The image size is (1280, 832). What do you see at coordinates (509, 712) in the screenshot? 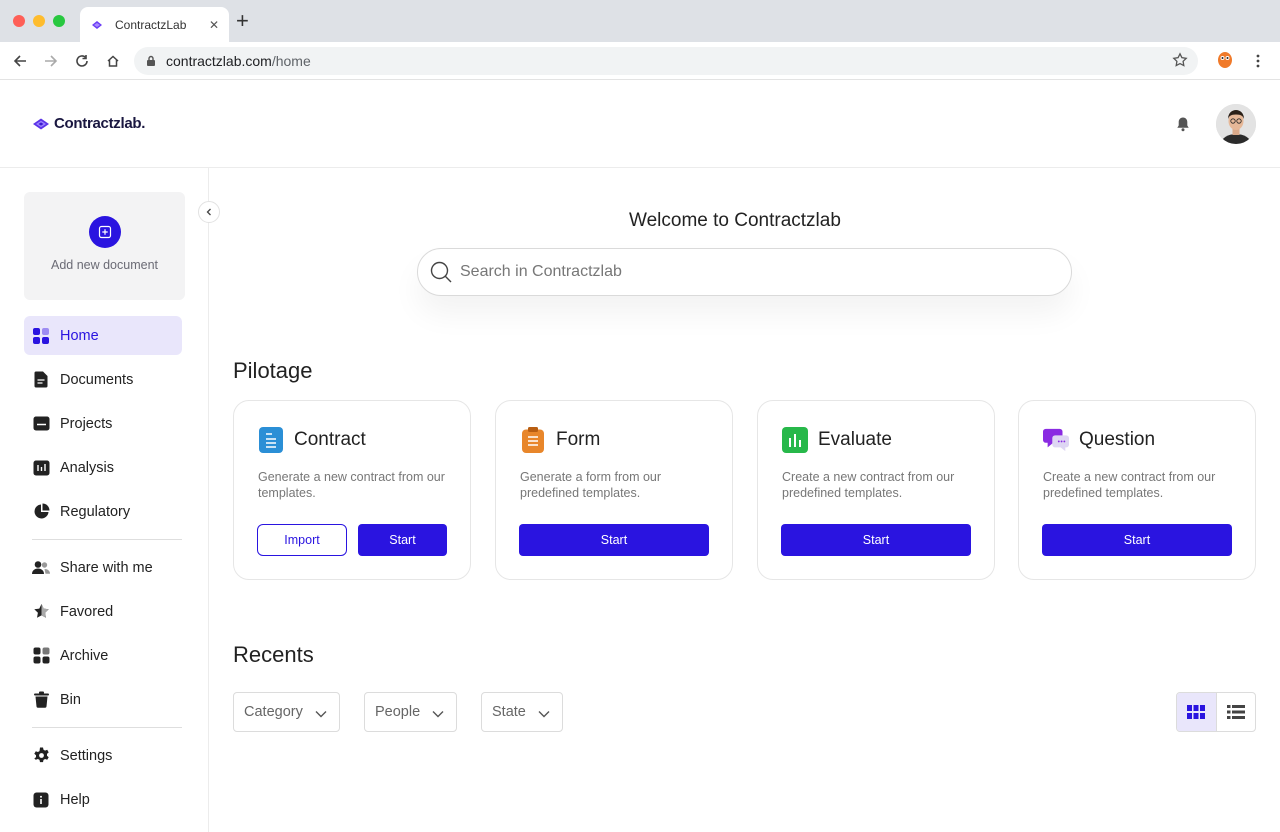
I see `filter-label: State` at bounding box center [509, 712].